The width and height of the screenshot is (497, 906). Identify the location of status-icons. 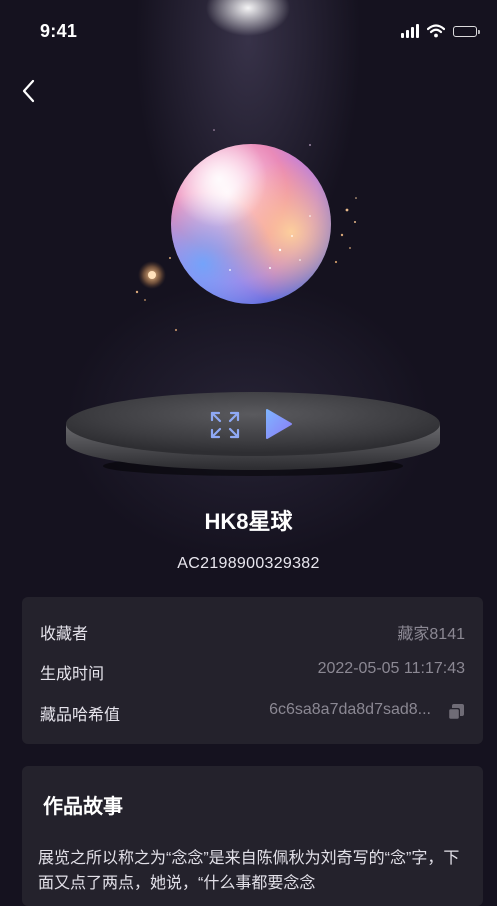
(440, 31).